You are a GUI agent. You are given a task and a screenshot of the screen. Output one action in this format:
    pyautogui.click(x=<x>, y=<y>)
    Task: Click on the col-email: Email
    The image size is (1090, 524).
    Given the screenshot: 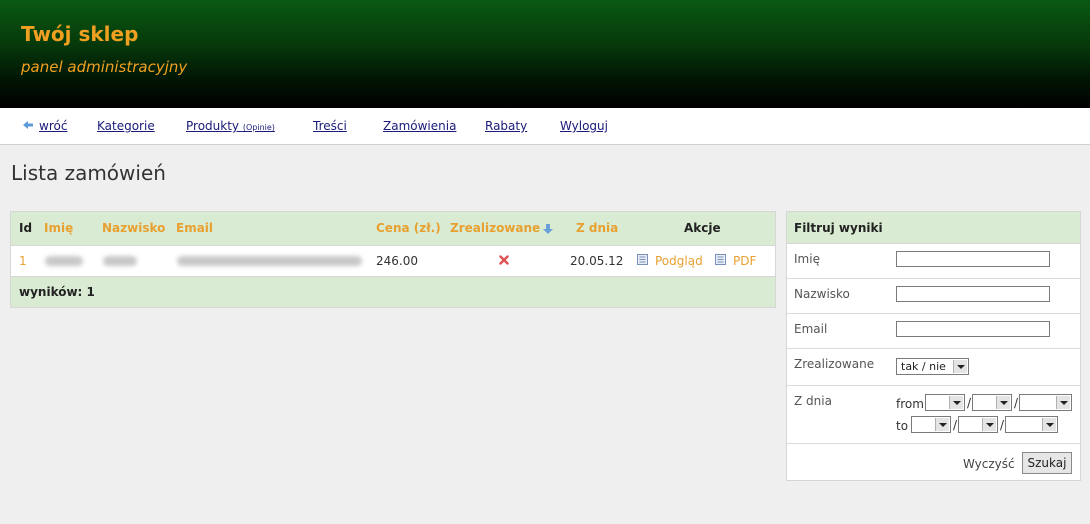 What is the action you would take?
    pyautogui.click(x=194, y=228)
    